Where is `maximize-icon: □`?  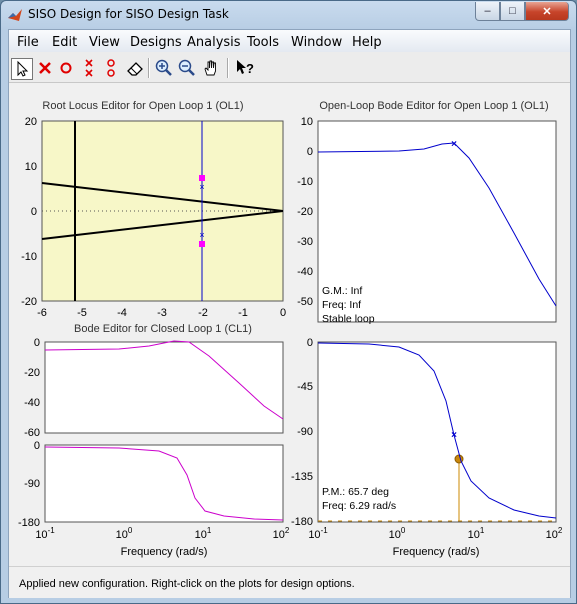
maximize-icon: □ is located at coordinates (512, 11).